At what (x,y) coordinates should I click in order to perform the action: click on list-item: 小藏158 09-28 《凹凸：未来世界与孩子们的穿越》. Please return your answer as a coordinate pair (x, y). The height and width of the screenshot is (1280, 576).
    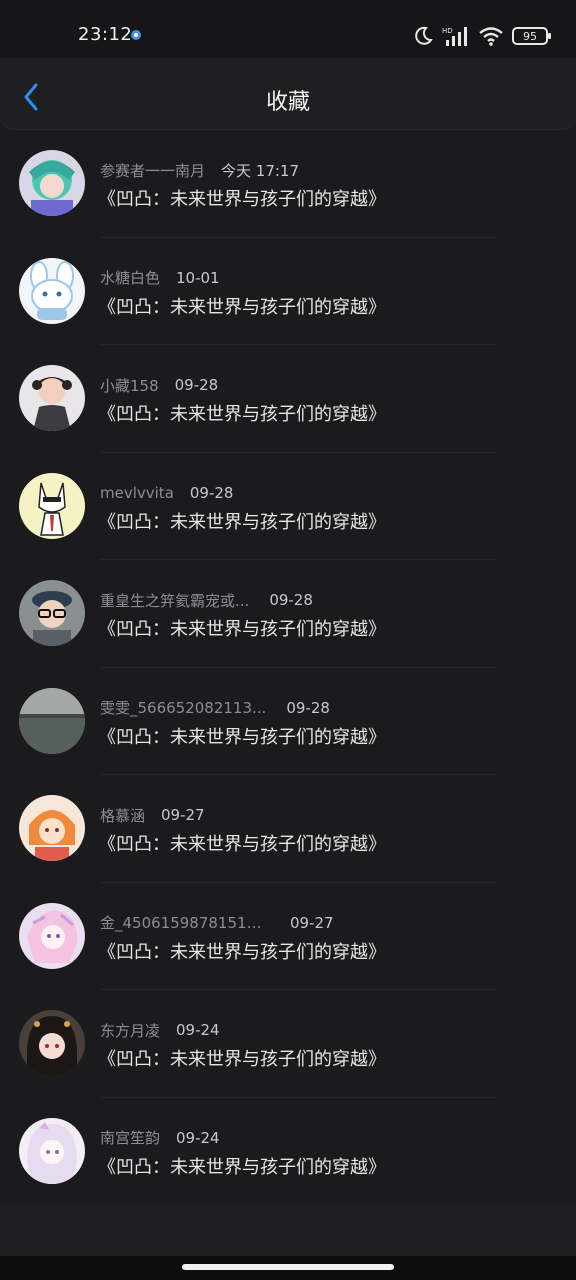
    Looking at the image, I should click on (288, 399).